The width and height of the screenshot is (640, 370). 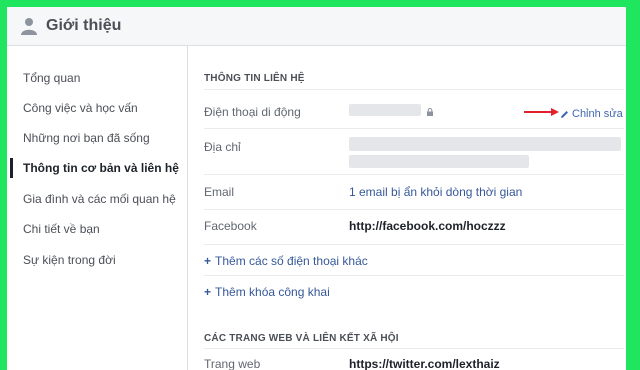 I want to click on sidebar-item-details-about-you: Chi tiết về bạn, so click(x=96, y=229).